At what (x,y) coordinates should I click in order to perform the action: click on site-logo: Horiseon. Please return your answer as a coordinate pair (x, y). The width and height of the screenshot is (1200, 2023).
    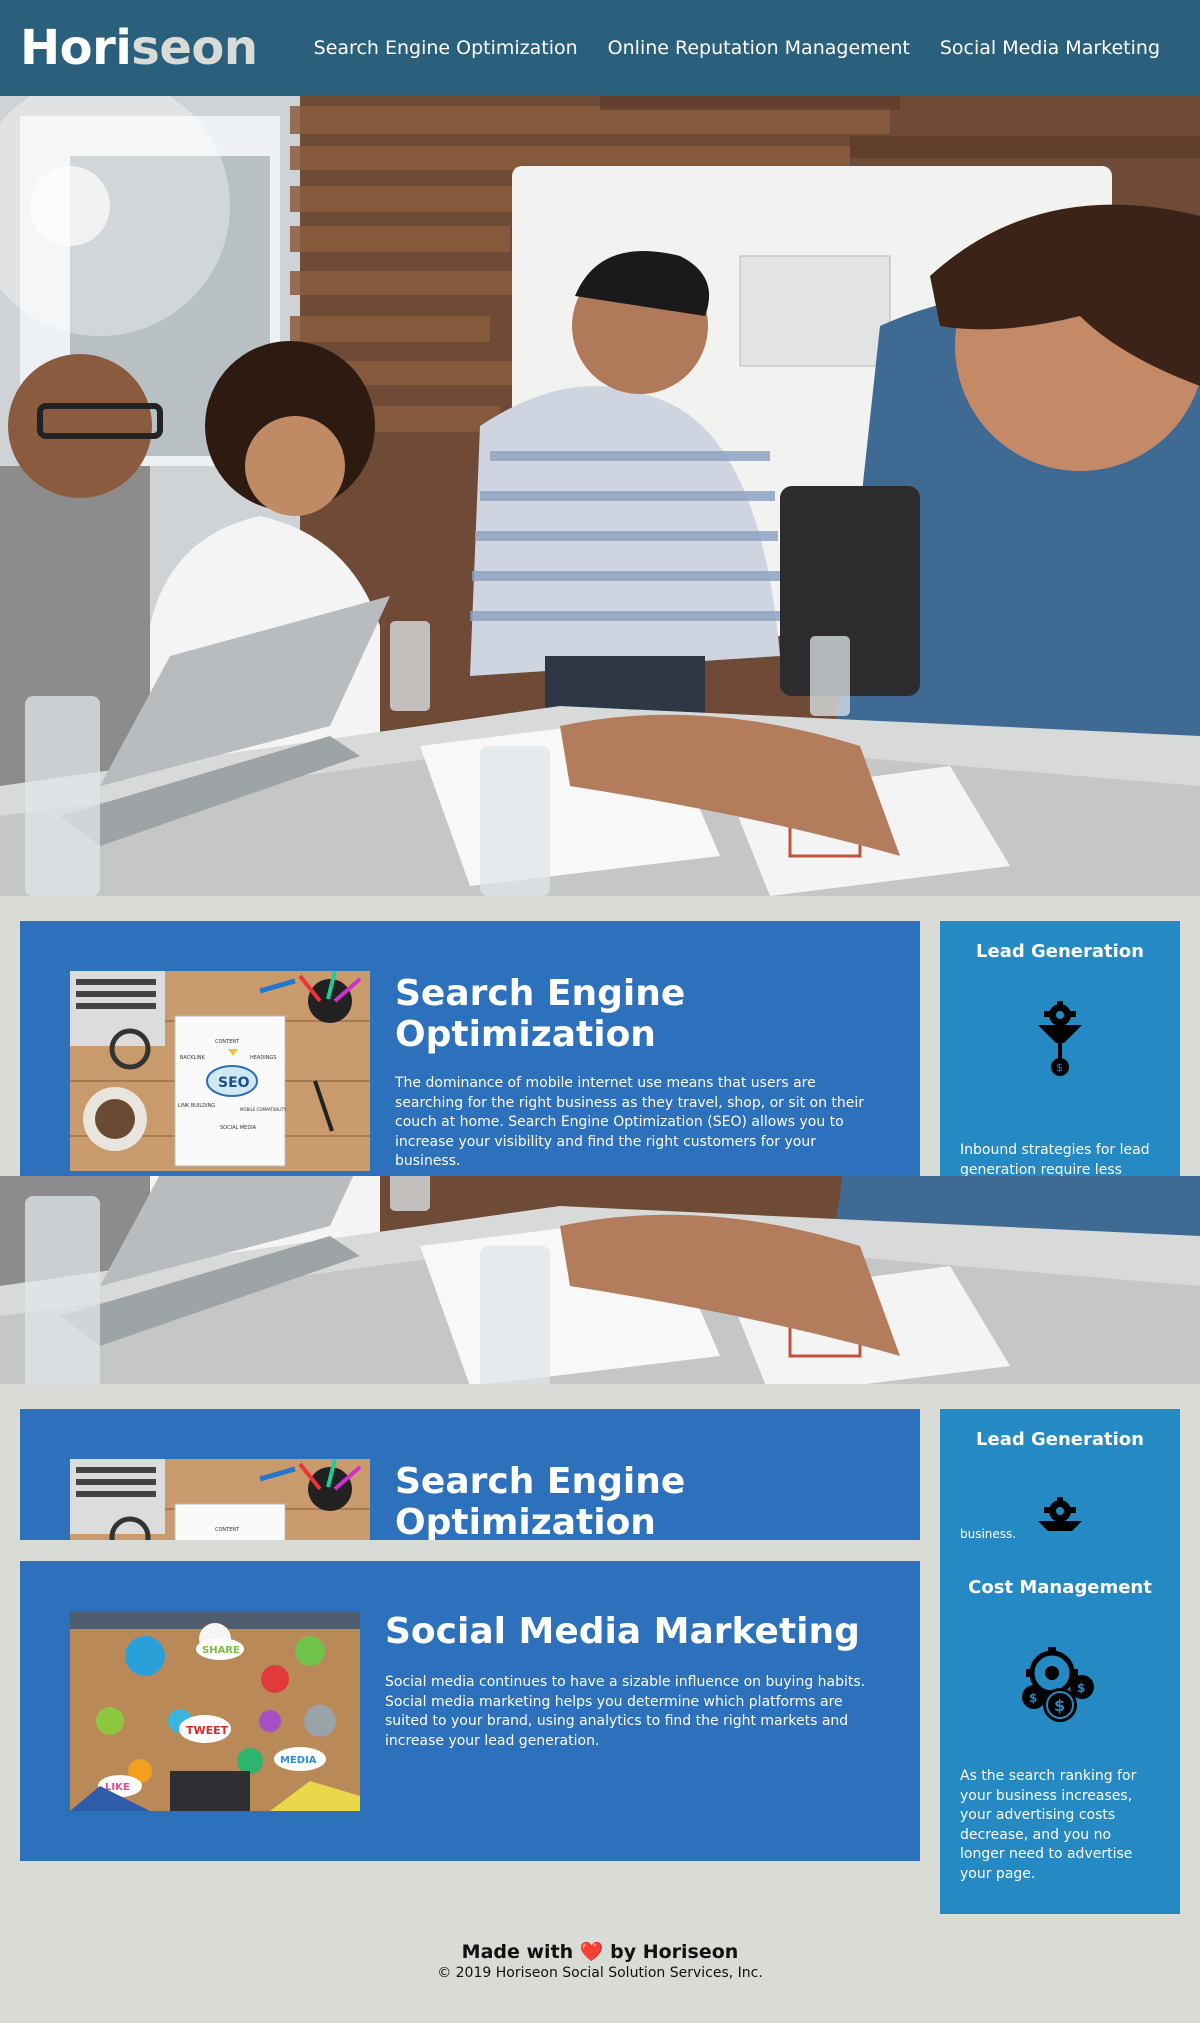
    Looking at the image, I should click on (139, 48).